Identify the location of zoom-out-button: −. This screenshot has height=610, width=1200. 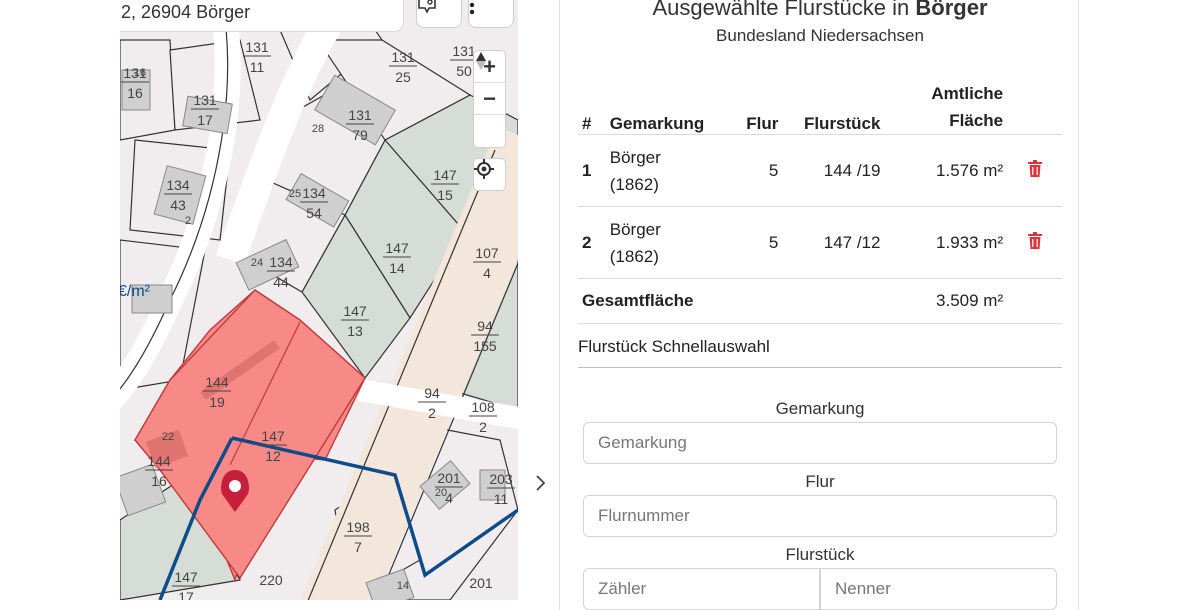
(489, 99).